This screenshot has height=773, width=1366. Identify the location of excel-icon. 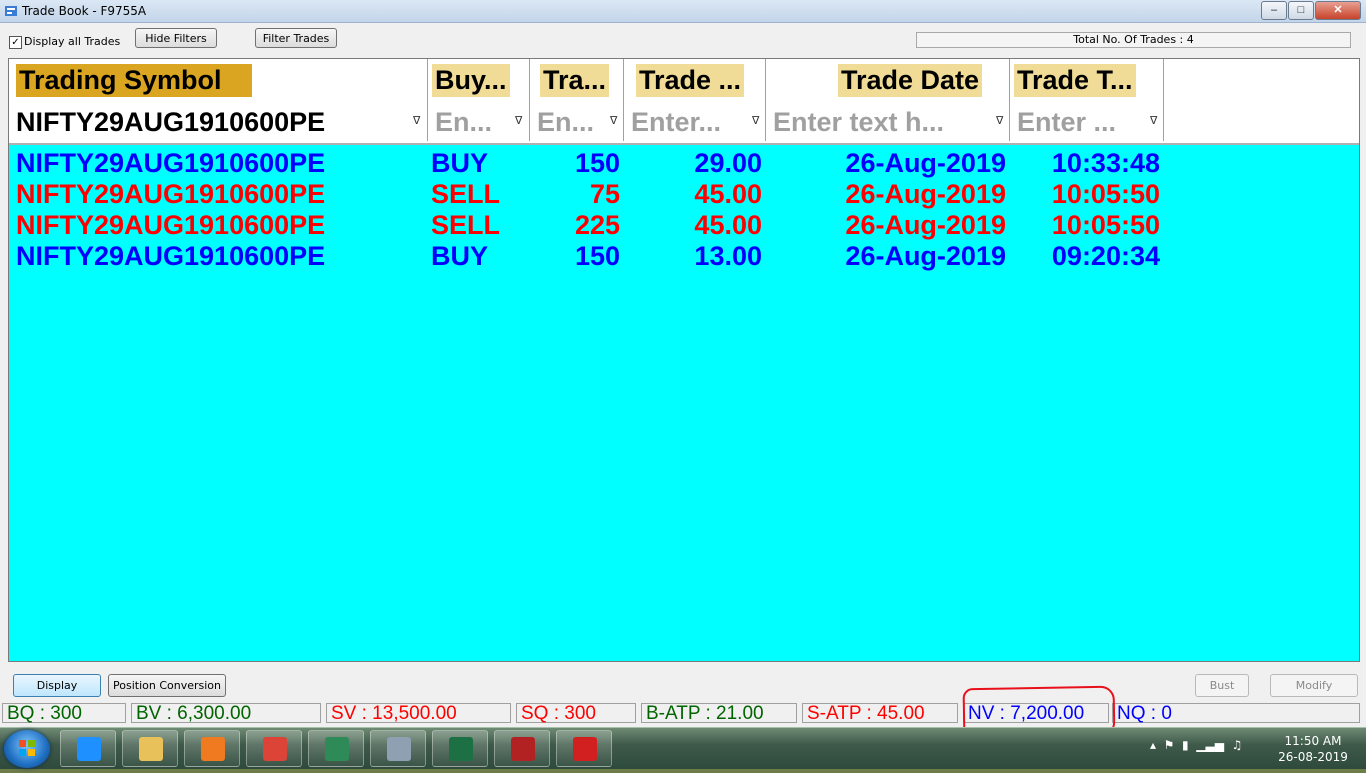
(461, 749).